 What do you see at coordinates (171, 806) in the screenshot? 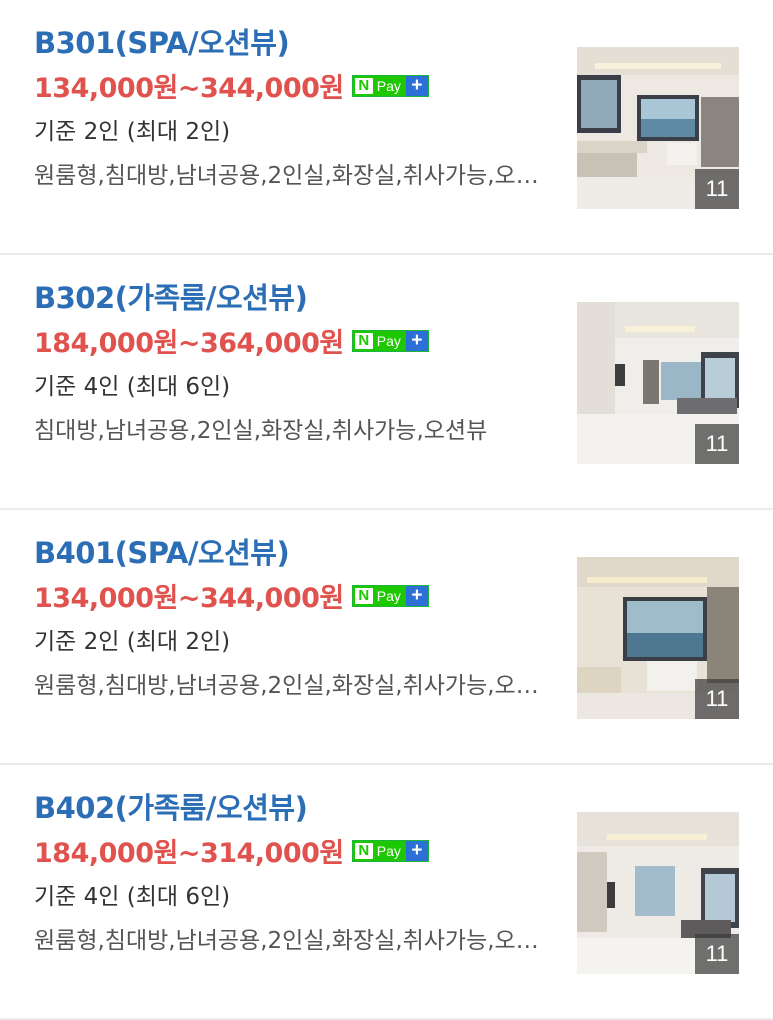
I see `room-name: B402(가족룸/오션뷰)` at bounding box center [171, 806].